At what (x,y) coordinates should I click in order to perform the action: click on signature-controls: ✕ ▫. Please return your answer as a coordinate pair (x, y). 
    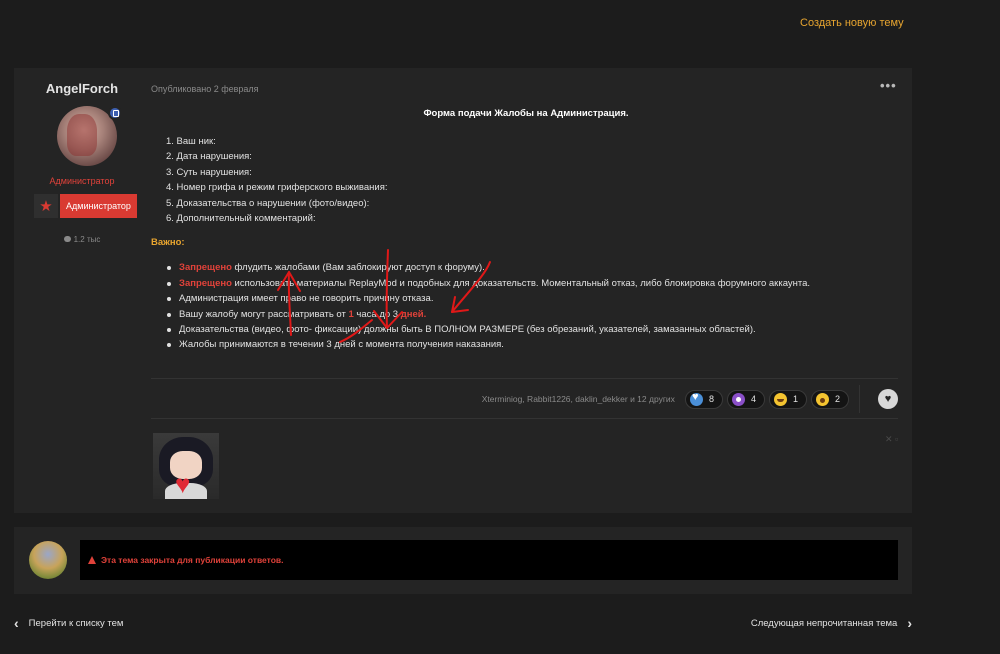
    Looking at the image, I should click on (891, 439).